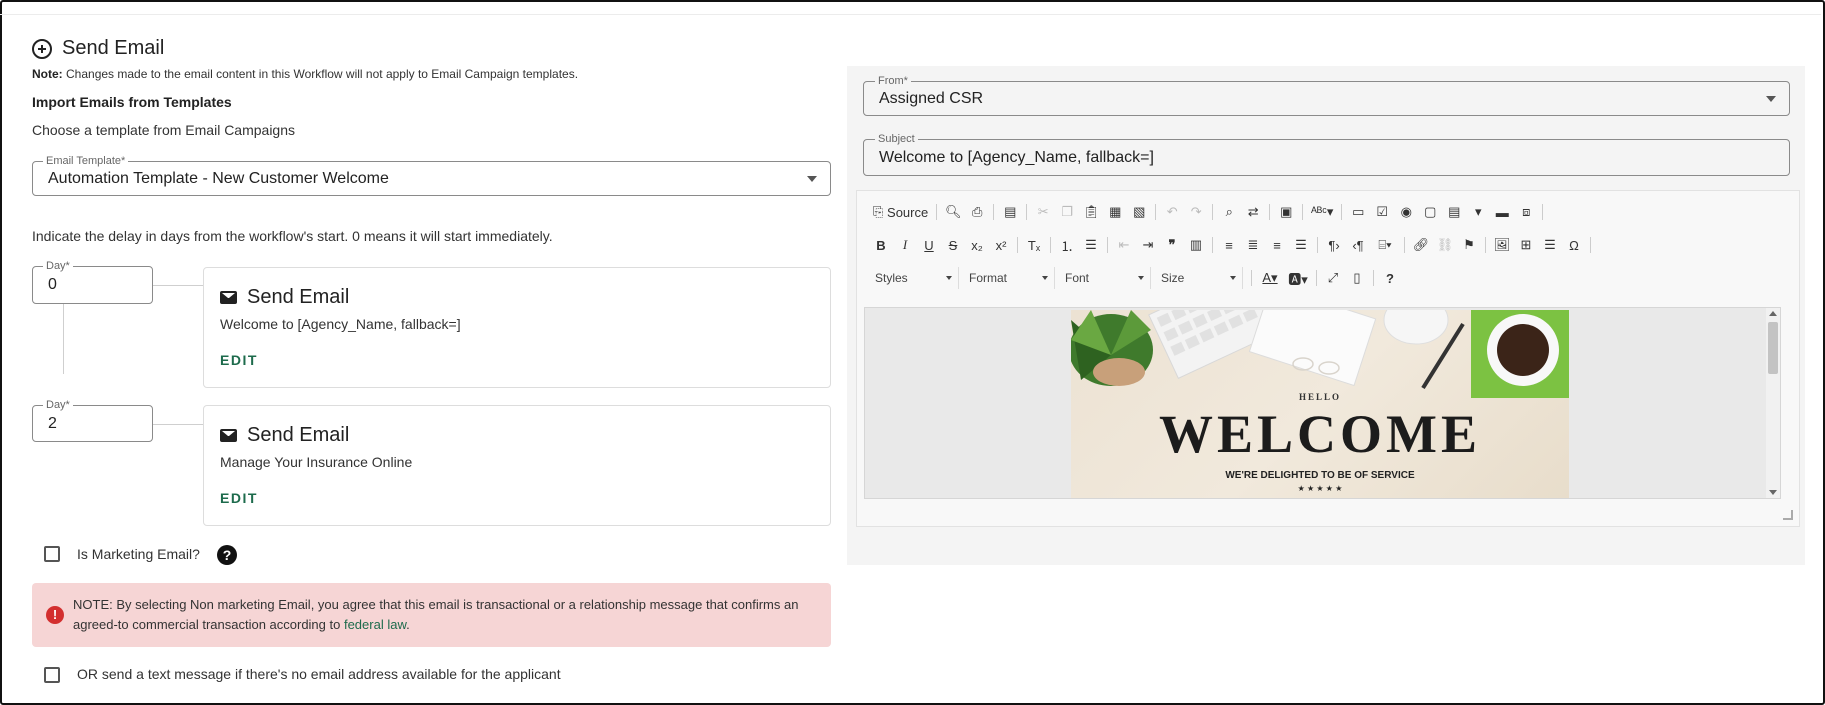  Describe the element at coordinates (1172, 212) in the screenshot. I see `undo-icon: ↶` at that location.